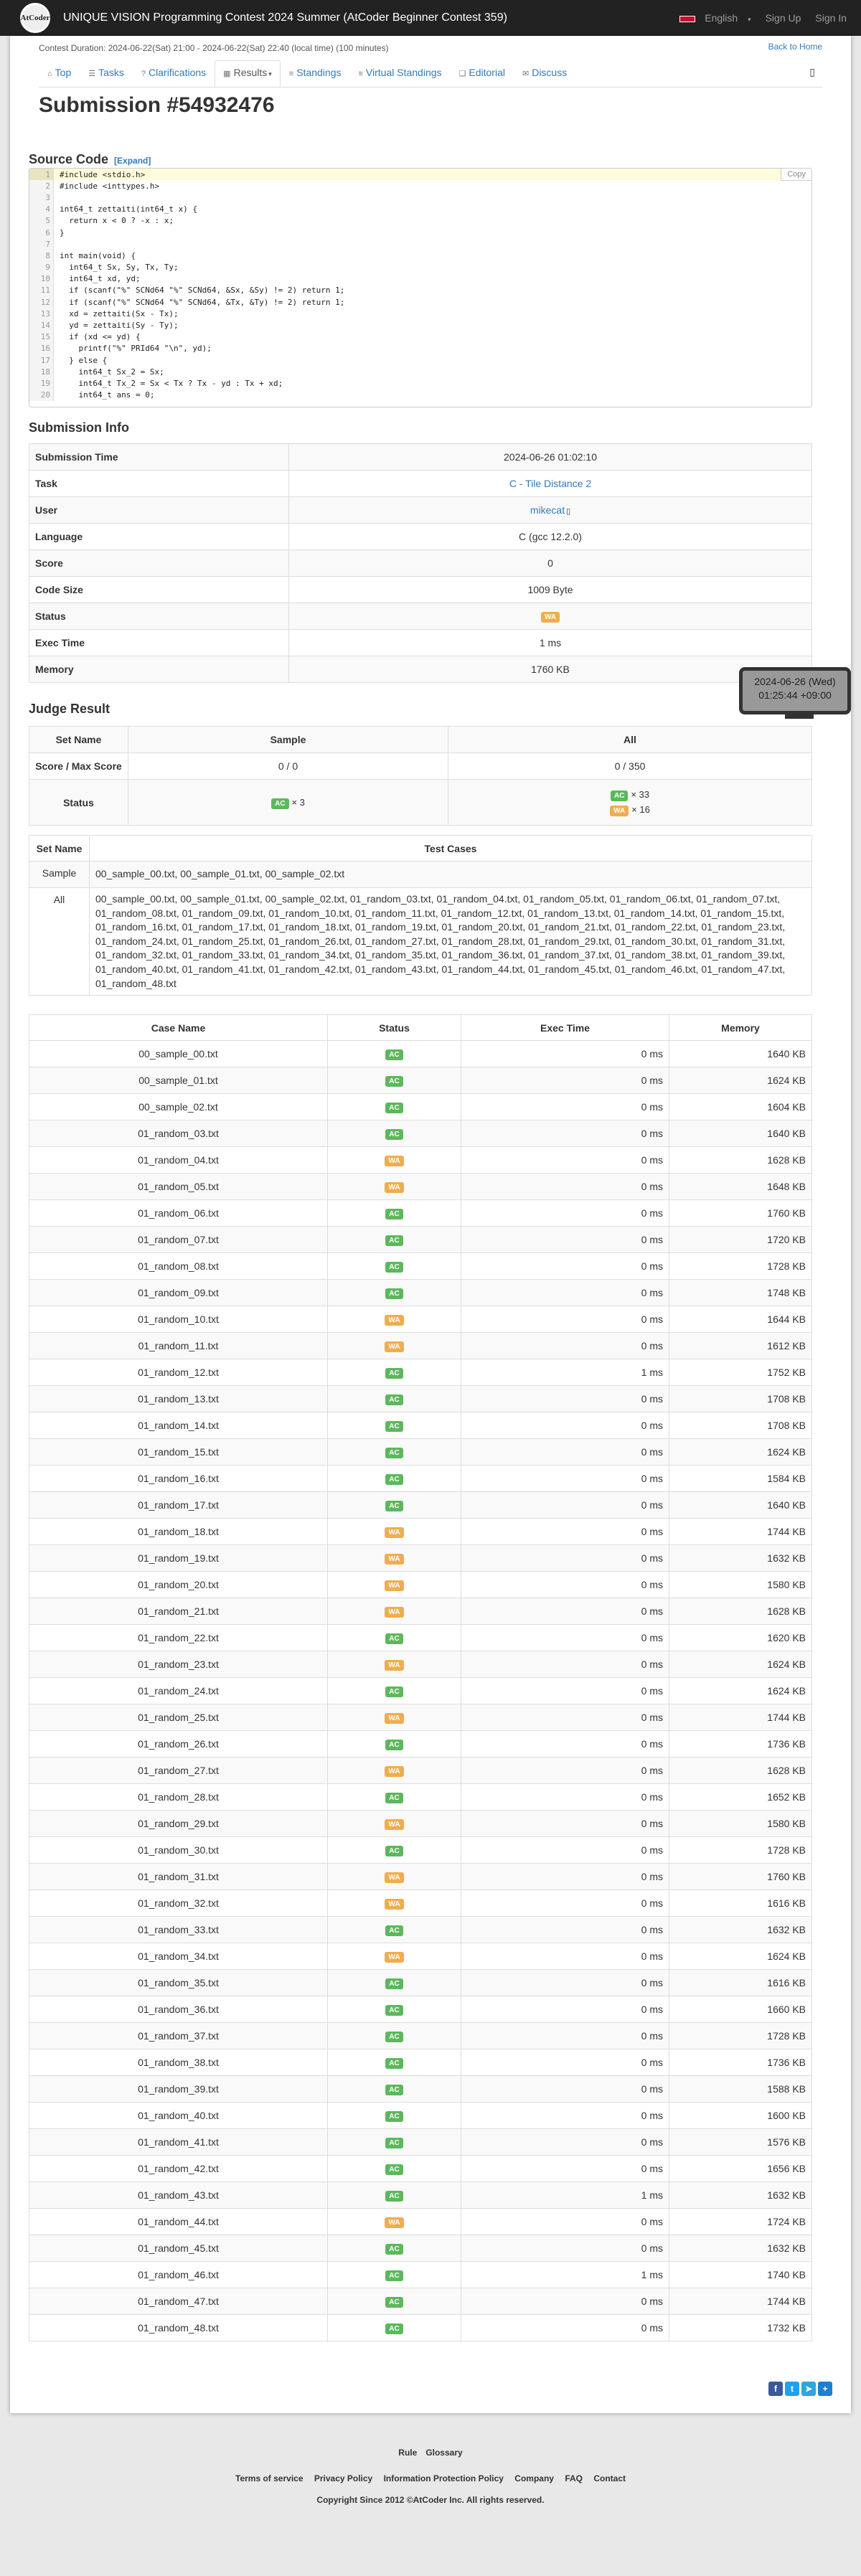  What do you see at coordinates (420, 2301) in the screenshot?
I see `table-row: 01_random_47.txt AC 0 ms 1744 KB` at bounding box center [420, 2301].